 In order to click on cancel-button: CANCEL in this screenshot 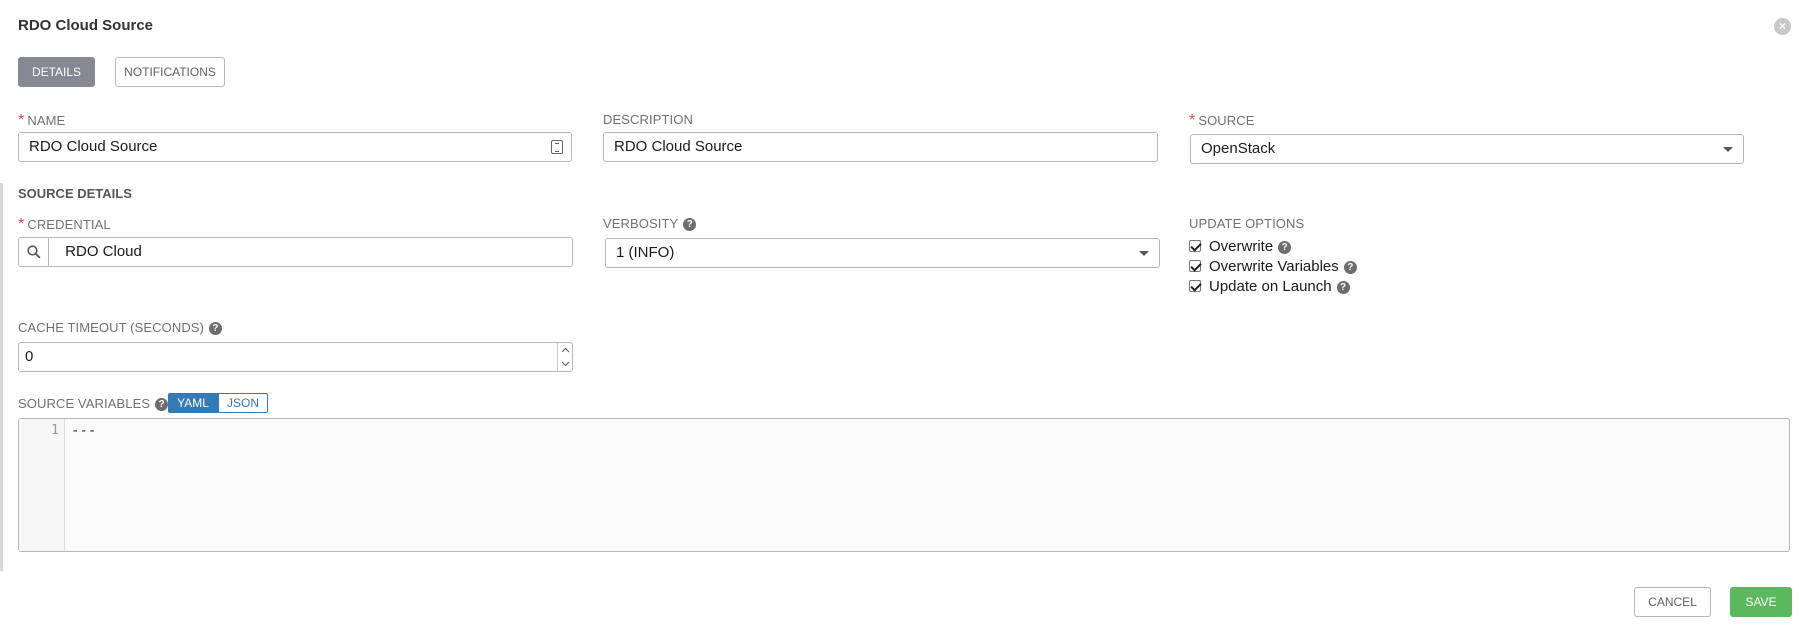, I will do `click(1672, 602)`.